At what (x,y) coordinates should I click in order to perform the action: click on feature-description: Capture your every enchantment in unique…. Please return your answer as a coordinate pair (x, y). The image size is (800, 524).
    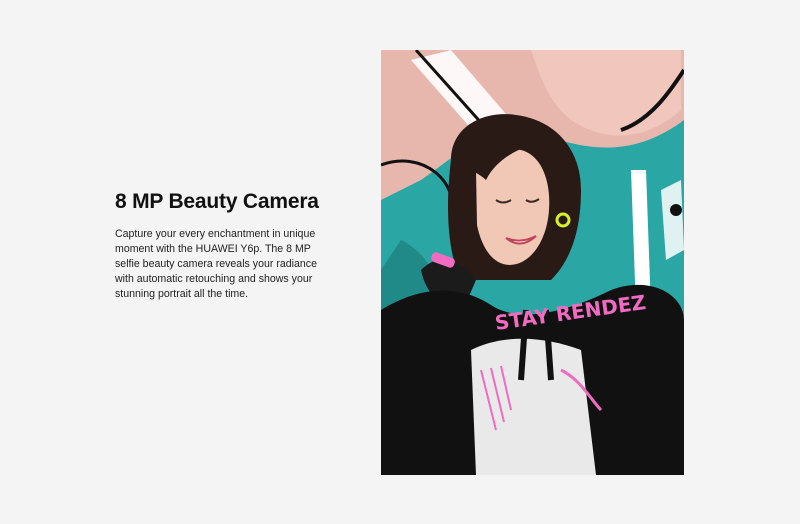
    Looking at the image, I should click on (216, 264).